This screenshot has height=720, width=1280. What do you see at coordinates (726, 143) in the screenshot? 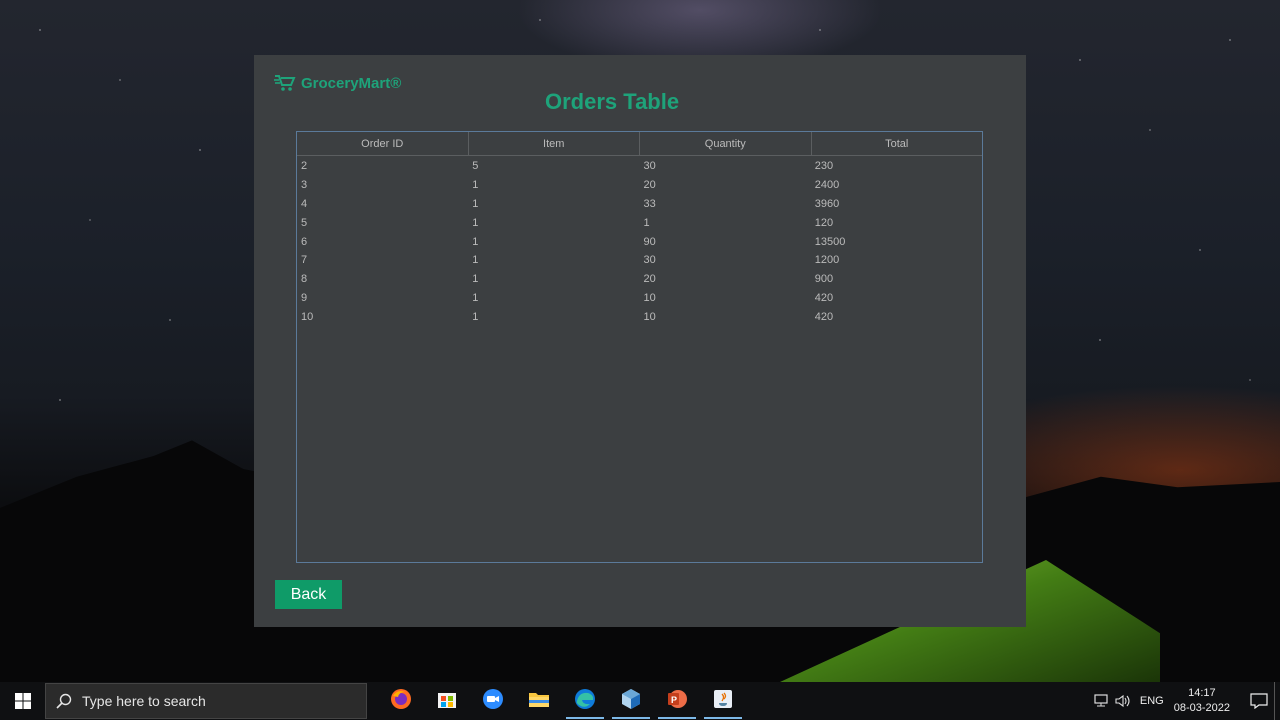
I see `column-header: Quantity` at bounding box center [726, 143].